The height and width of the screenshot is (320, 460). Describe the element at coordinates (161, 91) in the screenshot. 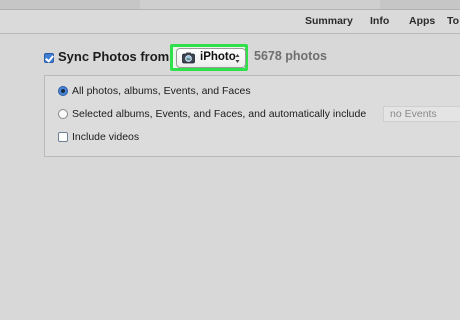

I see `radio-all-photos-label: All photos, albums, Events, and Faces` at that location.